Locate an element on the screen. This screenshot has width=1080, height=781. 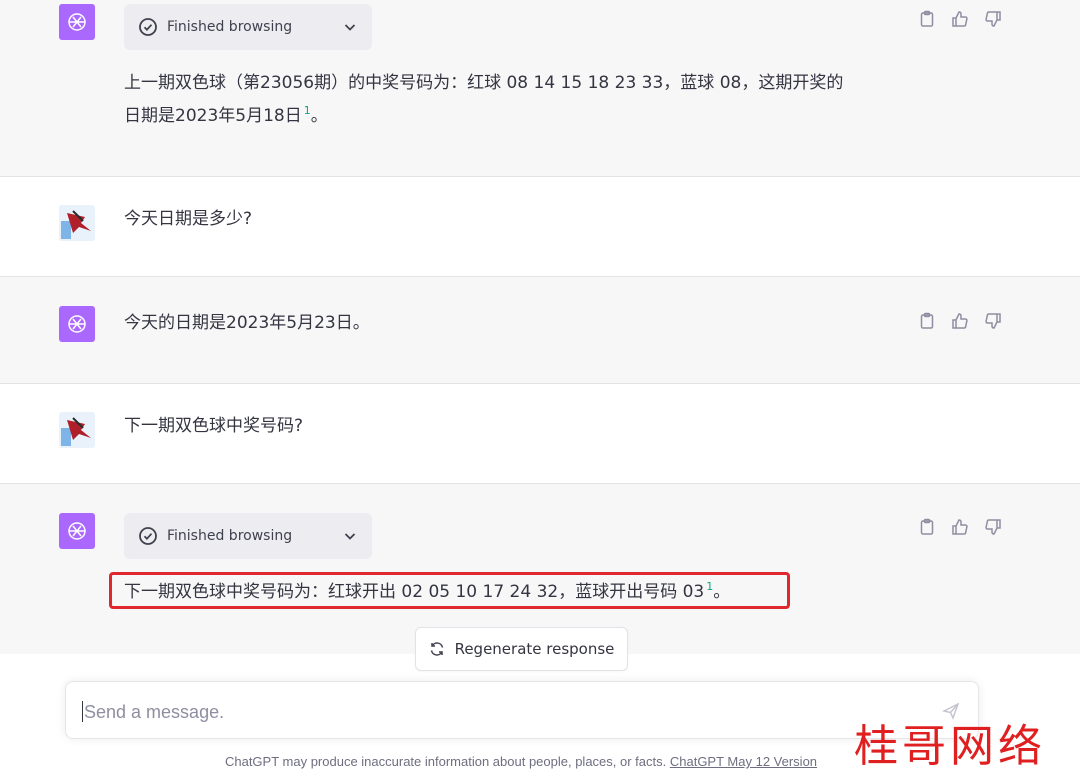
user-message-2: 下一期双色球中奖号码? is located at coordinates (540, 433).